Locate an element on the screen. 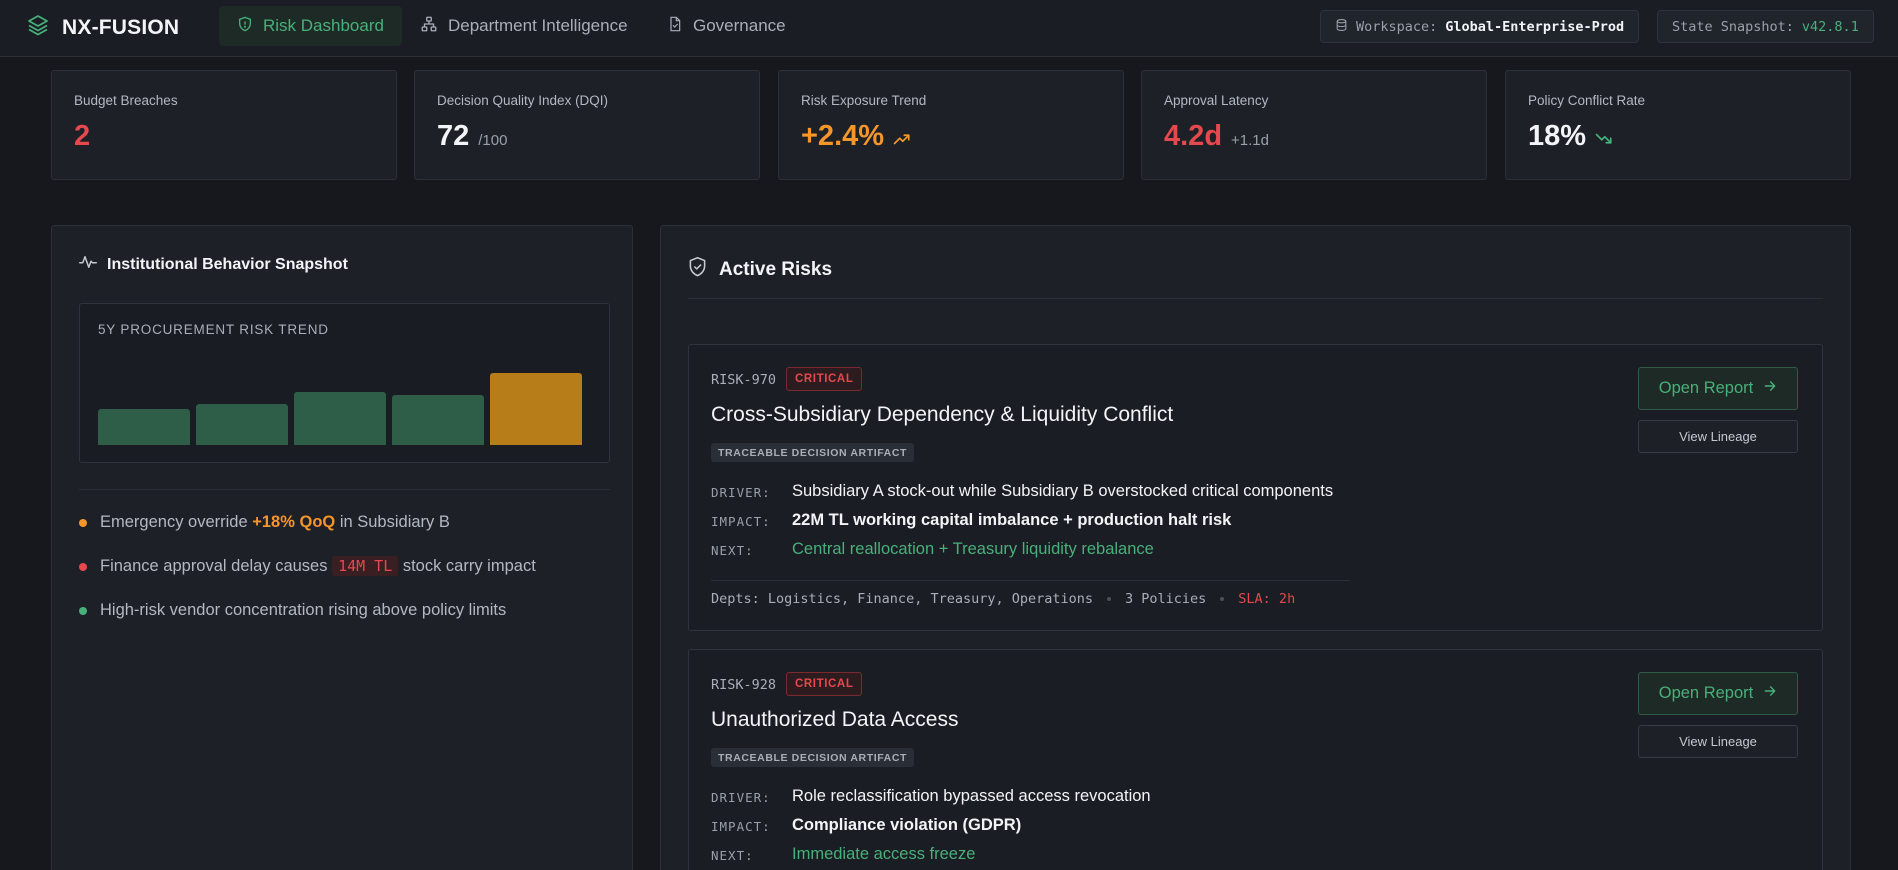  trend-label: 5Y PROCUREMENT RISK TREND is located at coordinates (213, 329).